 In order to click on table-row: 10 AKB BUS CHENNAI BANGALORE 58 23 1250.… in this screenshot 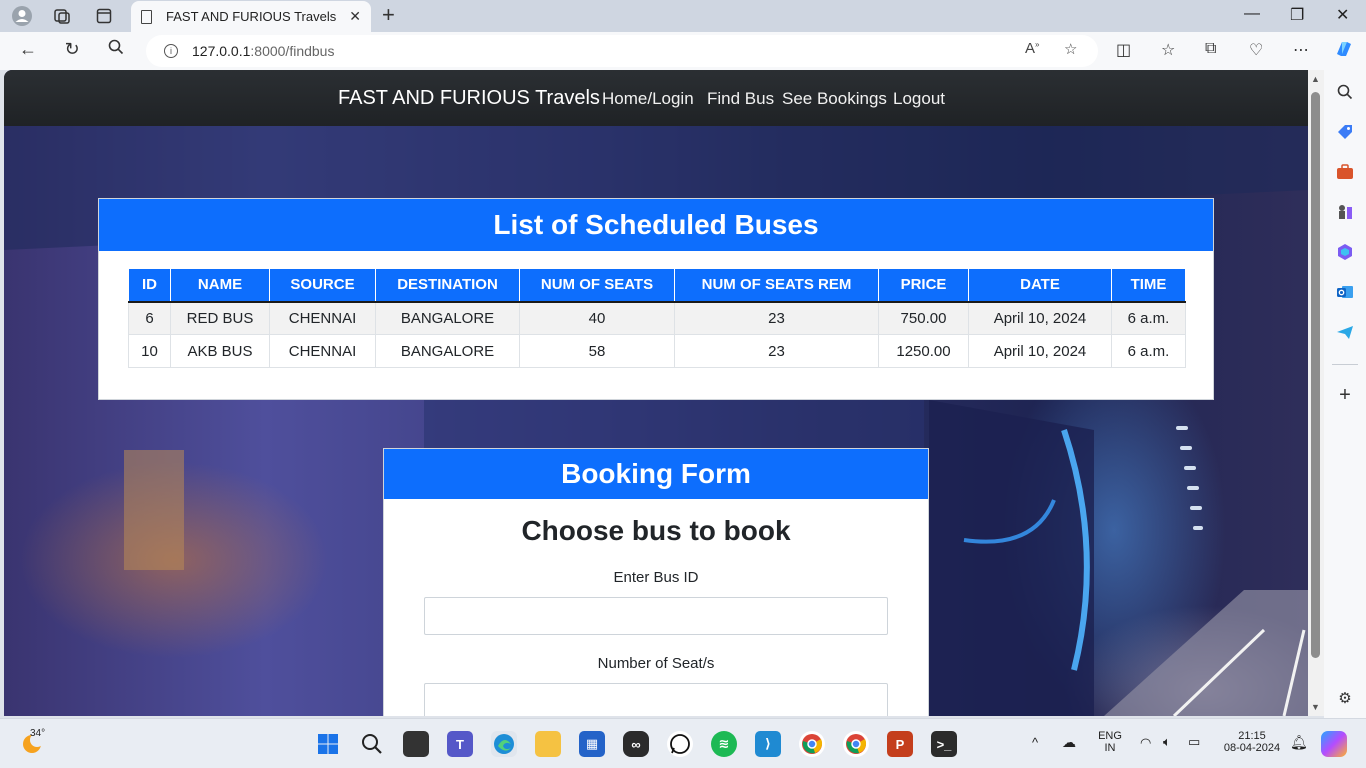, I will do `click(657, 351)`.